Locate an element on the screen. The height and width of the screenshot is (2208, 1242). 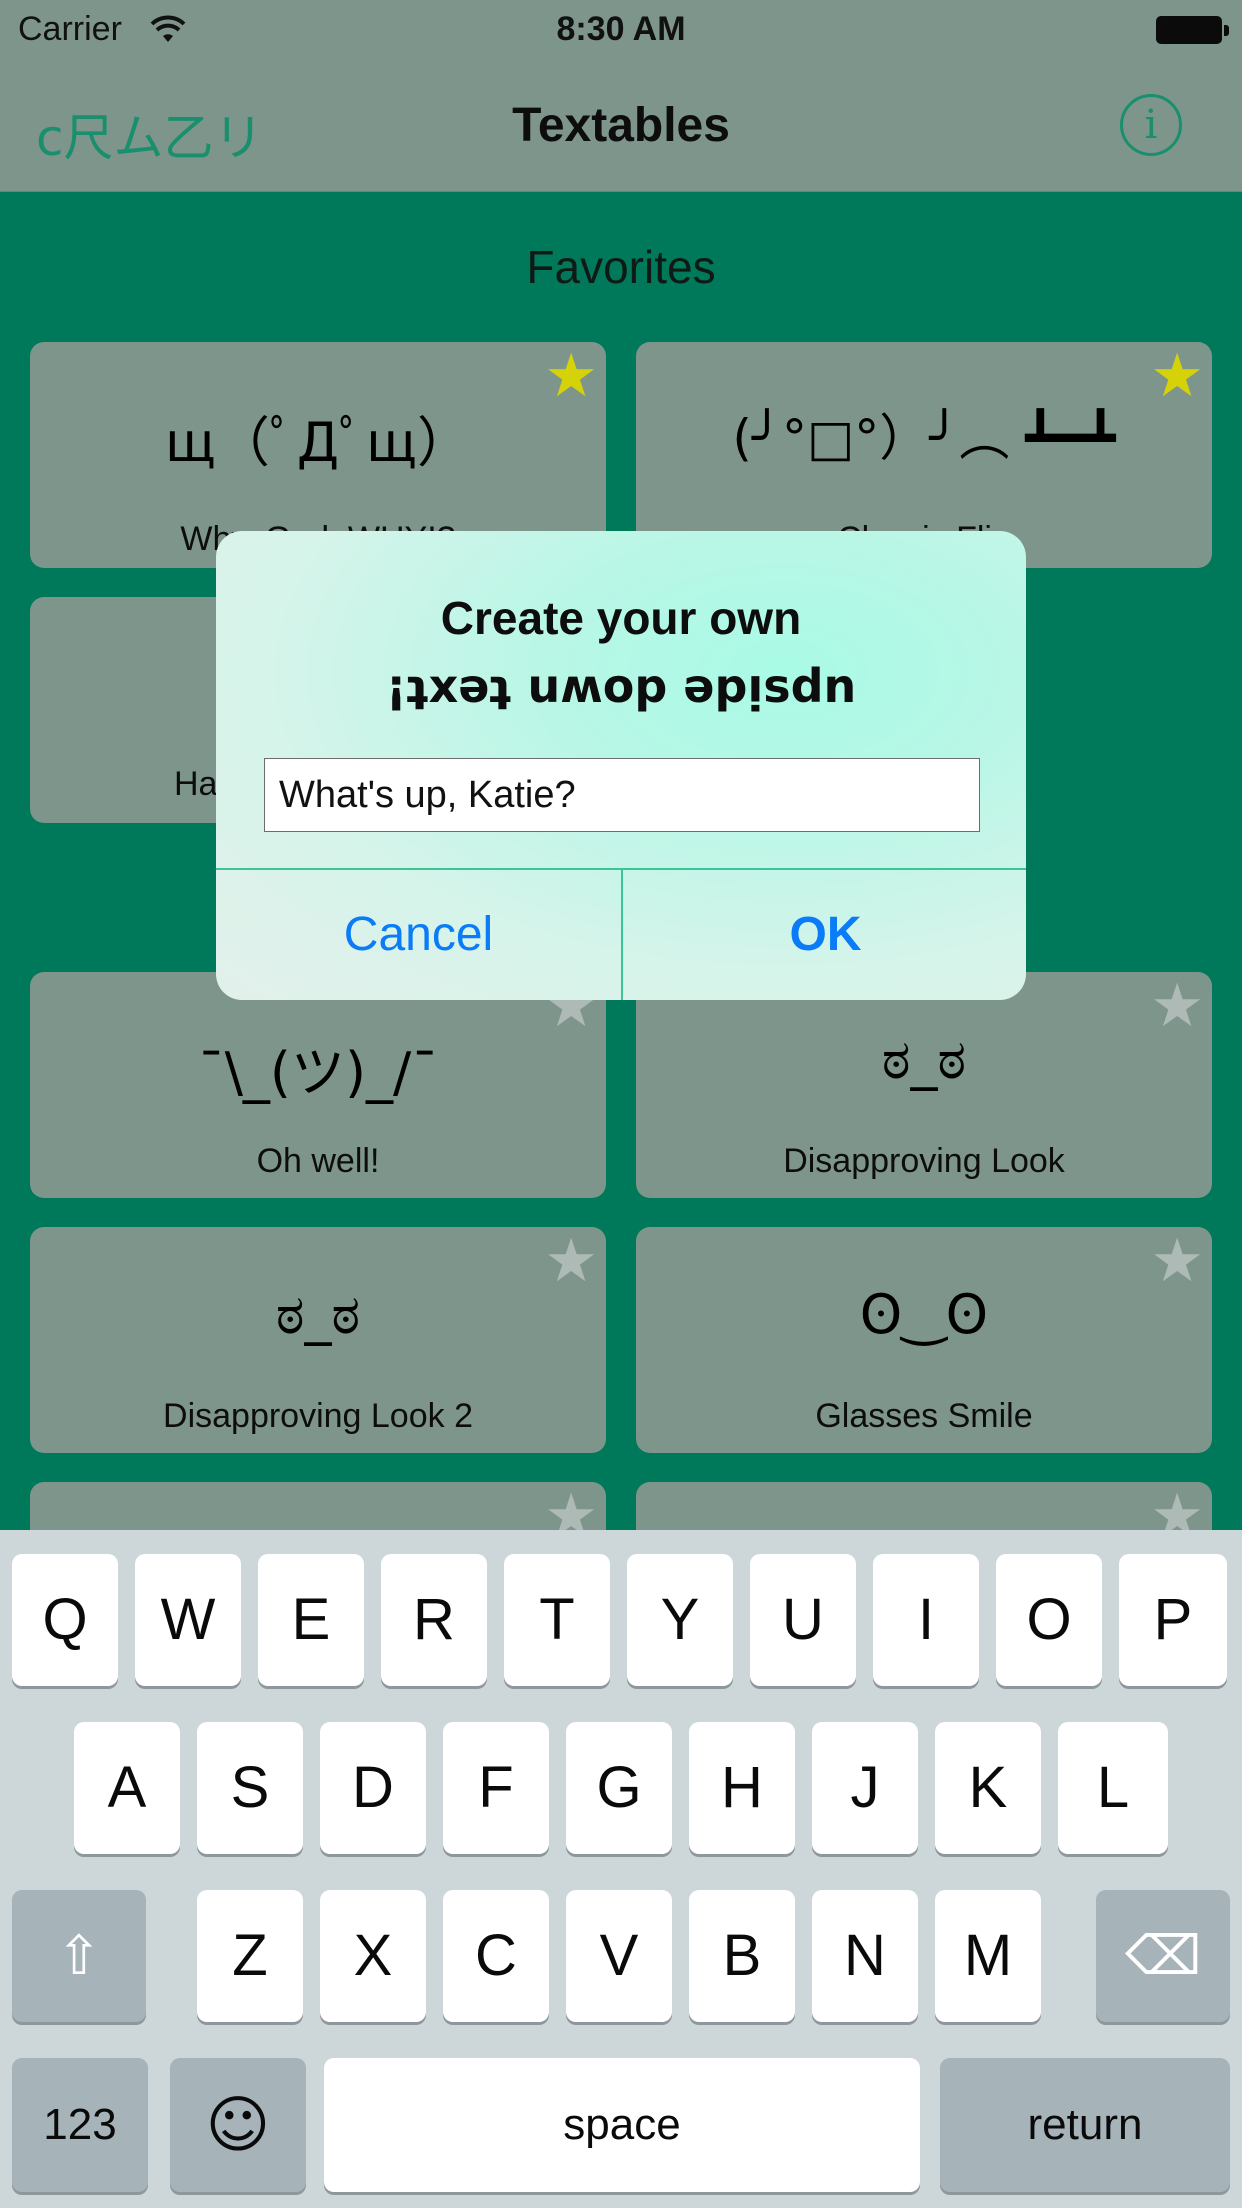
key-n: N is located at coordinates (865, 1956).